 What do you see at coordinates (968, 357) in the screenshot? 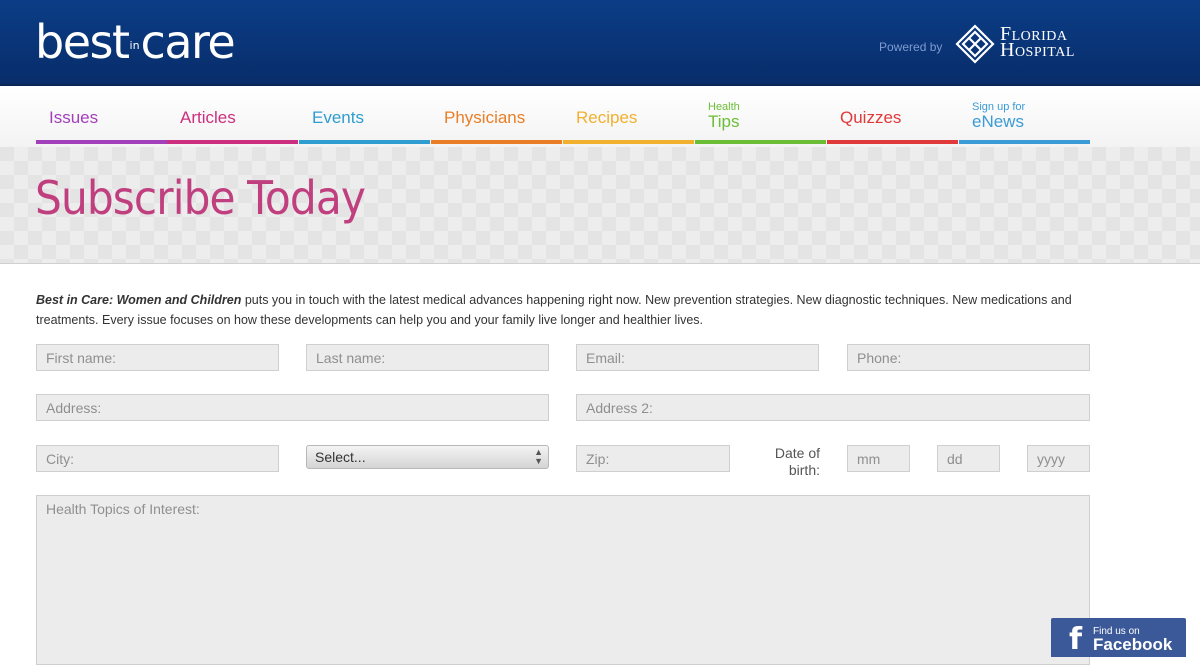
I see `phone-input` at bounding box center [968, 357].